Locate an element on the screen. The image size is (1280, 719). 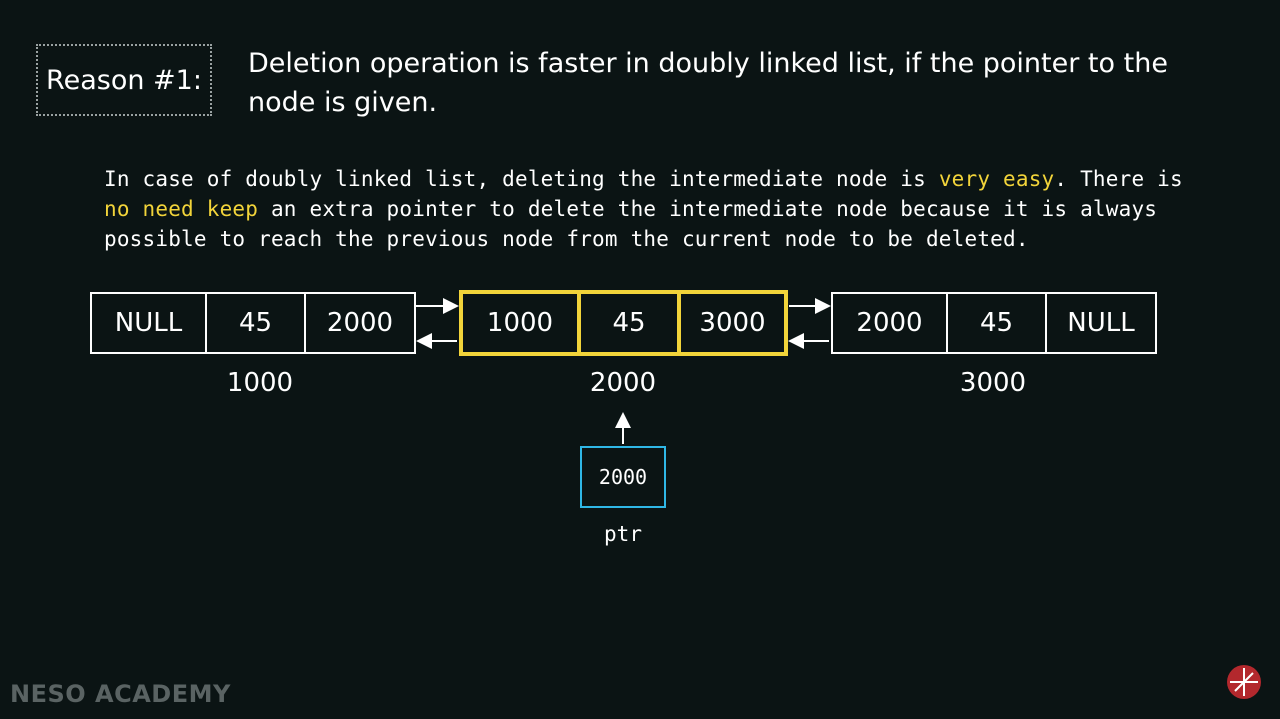
neso-logo-icon is located at coordinates (1244, 682).